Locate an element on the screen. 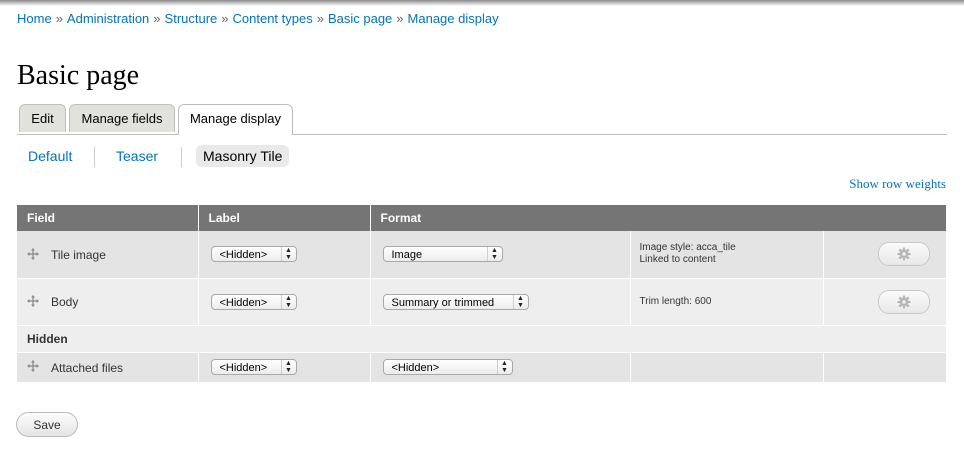  table-row: Attached files <Hidden> ▲ ▼ <Hidden> ▲ ▼ is located at coordinates (481, 367).